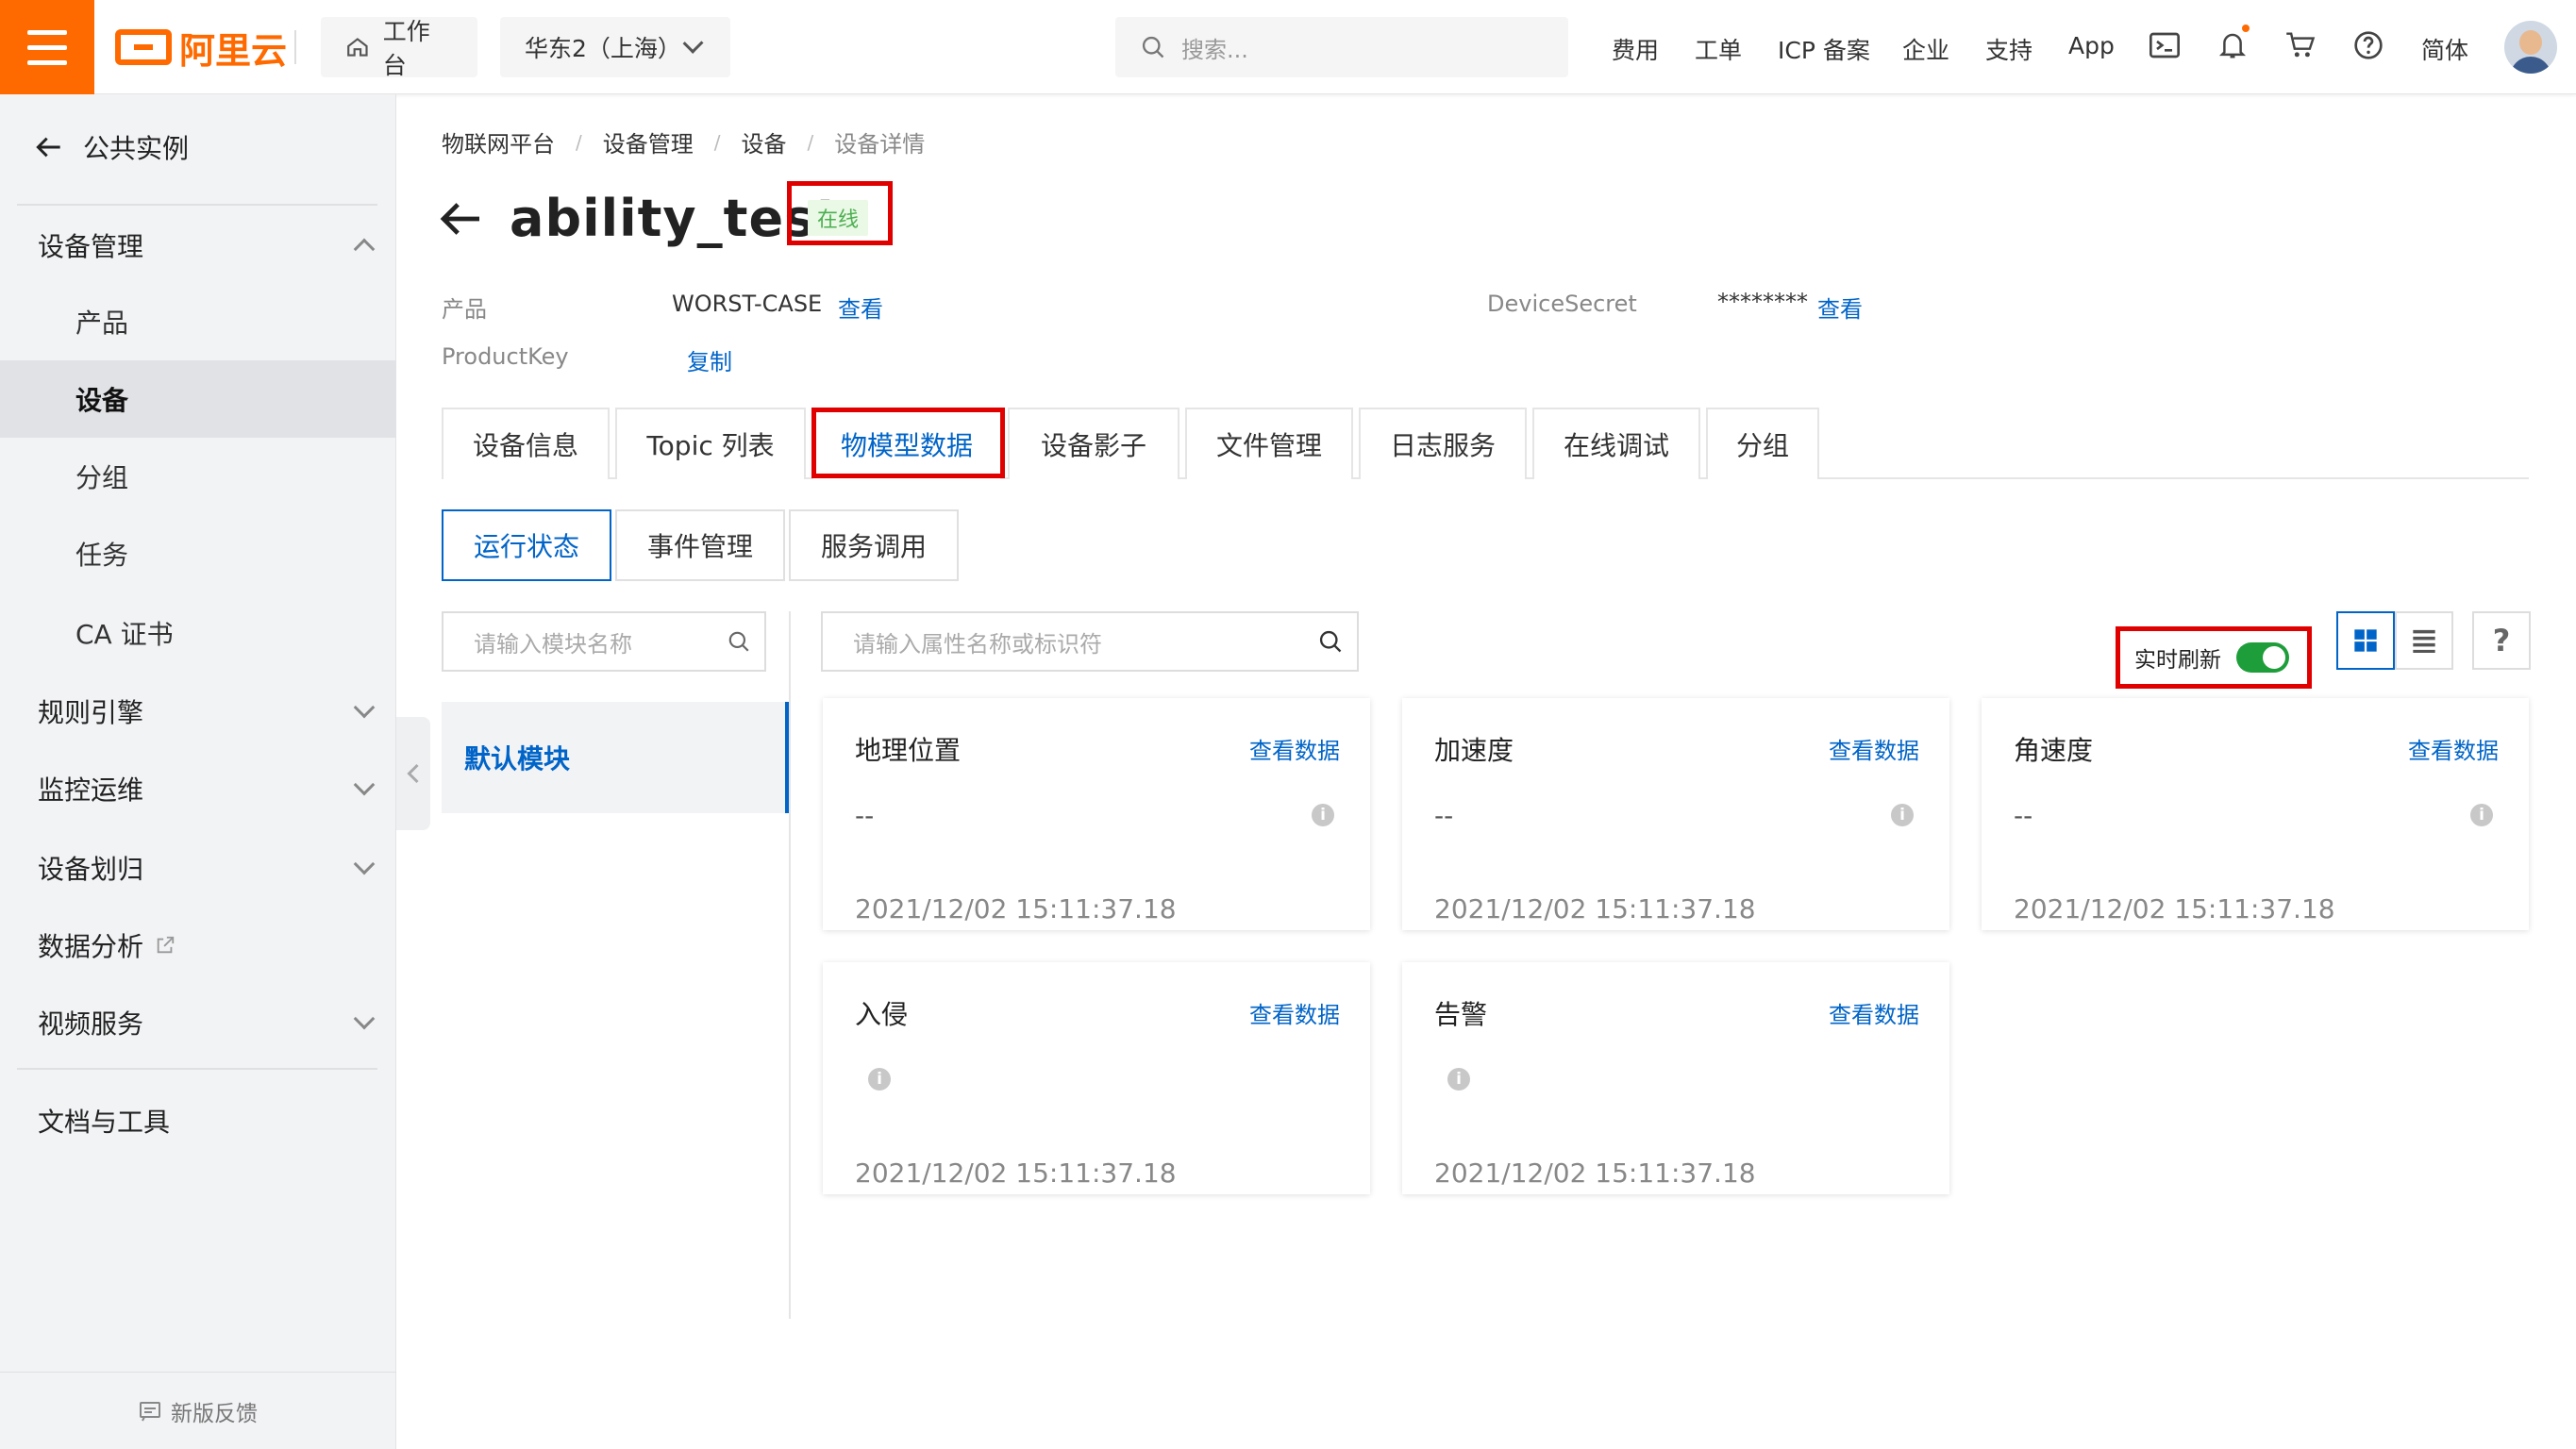  I want to click on item-label: CA 证书, so click(124, 634).